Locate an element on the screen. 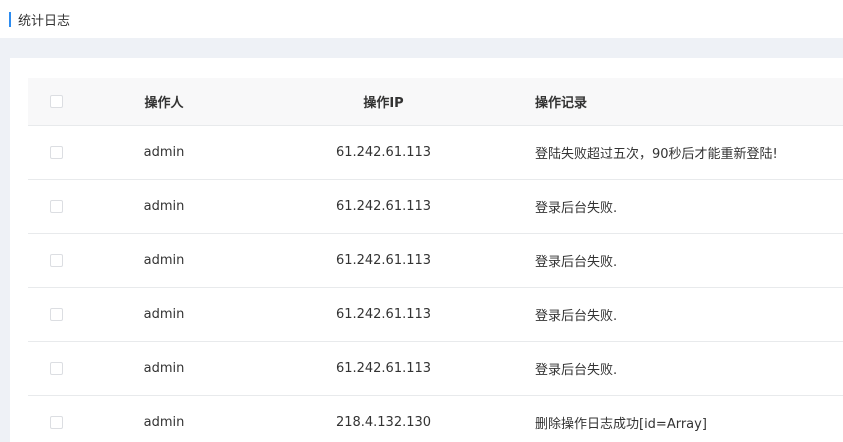 This screenshot has width=843, height=442. column-header-operator: 操作人 is located at coordinates (164, 101).